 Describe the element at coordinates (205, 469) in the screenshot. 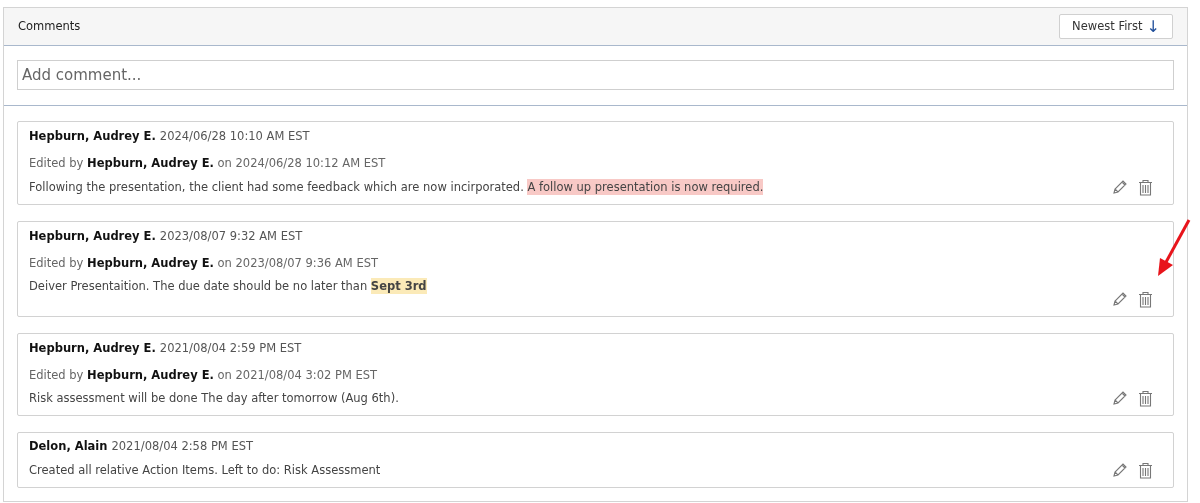

I see `comment-text: Created all relative Action Items. Left to do: Risk Assessment` at that location.